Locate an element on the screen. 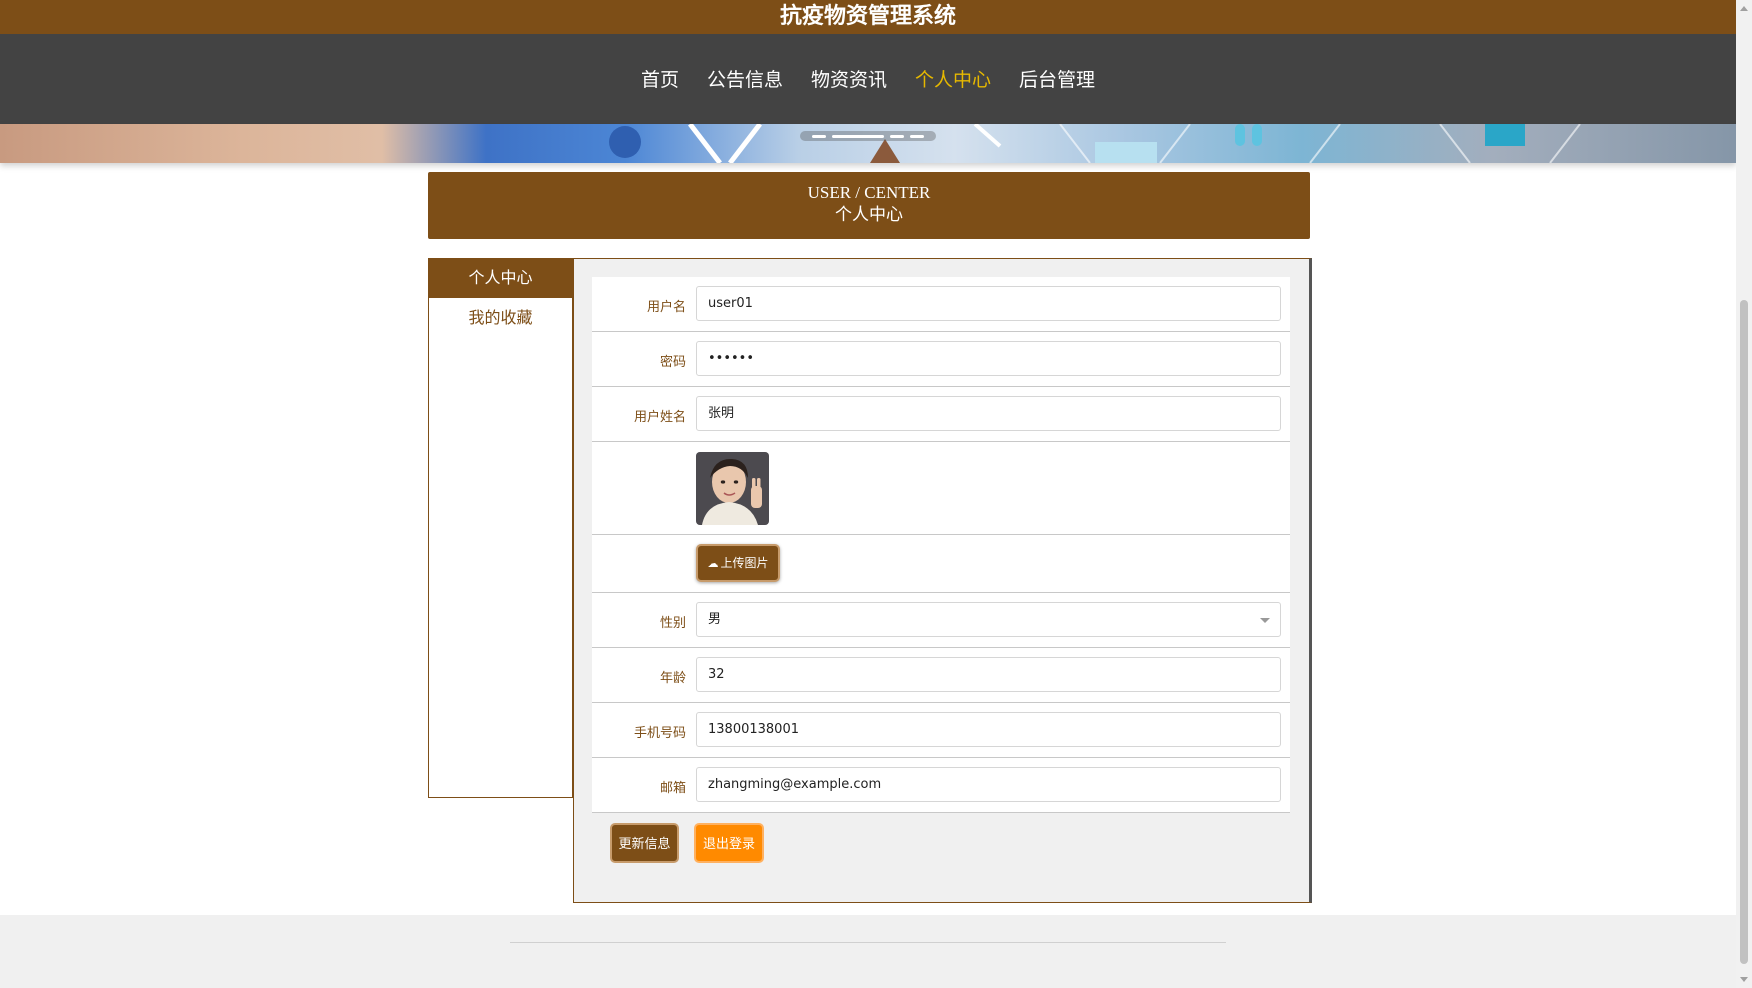 Image resolution: width=1752 pixels, height=988 pixels. email-label: 邮箱 is located at coordinates (672, 788).